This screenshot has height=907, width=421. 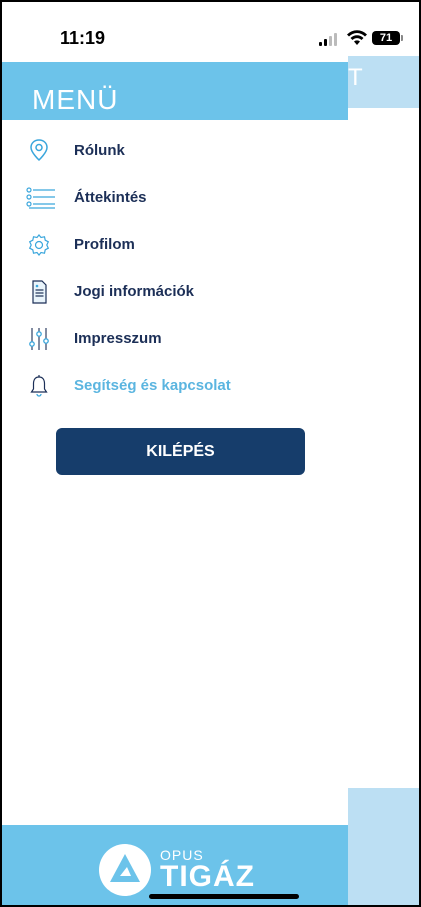 I want to click on brand-logo: OPUS TIGÁZ, so click(x=176, y=870).